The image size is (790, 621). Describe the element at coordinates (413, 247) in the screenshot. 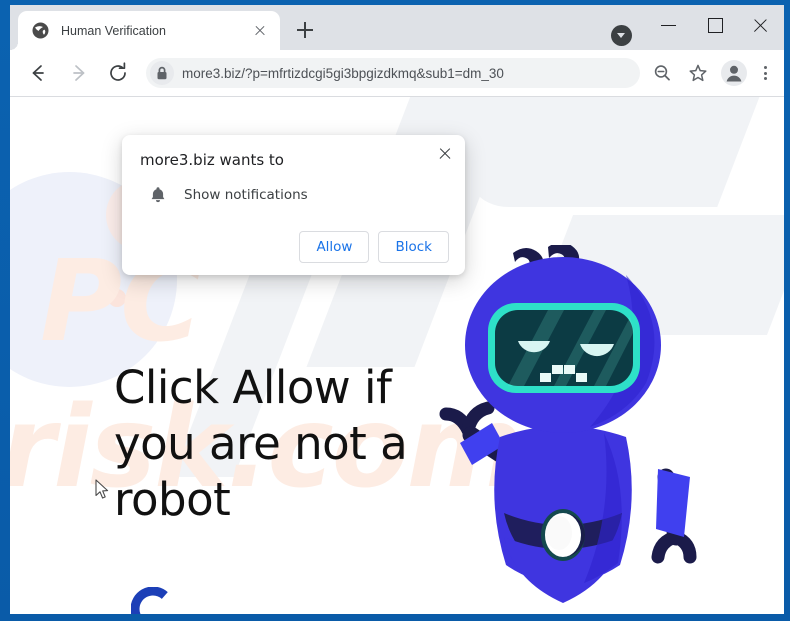

I see `block-button: Block` at that location.